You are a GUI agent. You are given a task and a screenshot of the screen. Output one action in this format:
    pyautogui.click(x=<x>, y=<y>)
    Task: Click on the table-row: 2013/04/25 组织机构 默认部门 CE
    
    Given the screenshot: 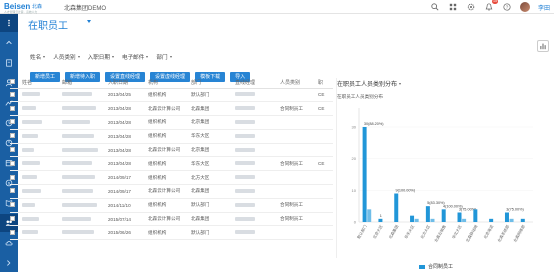 What is the action you would take?
    pyautogui.click(x=171, y=95)
    